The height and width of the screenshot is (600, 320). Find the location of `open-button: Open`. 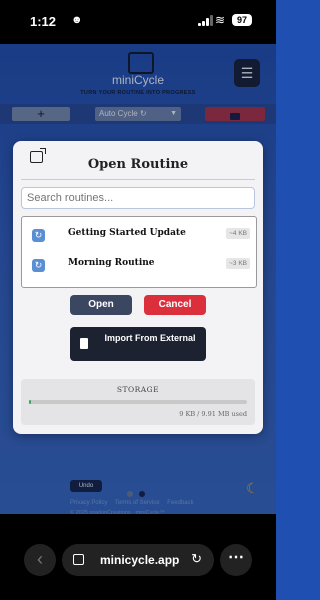

open-button: Open is located at coordinates (101, 305).